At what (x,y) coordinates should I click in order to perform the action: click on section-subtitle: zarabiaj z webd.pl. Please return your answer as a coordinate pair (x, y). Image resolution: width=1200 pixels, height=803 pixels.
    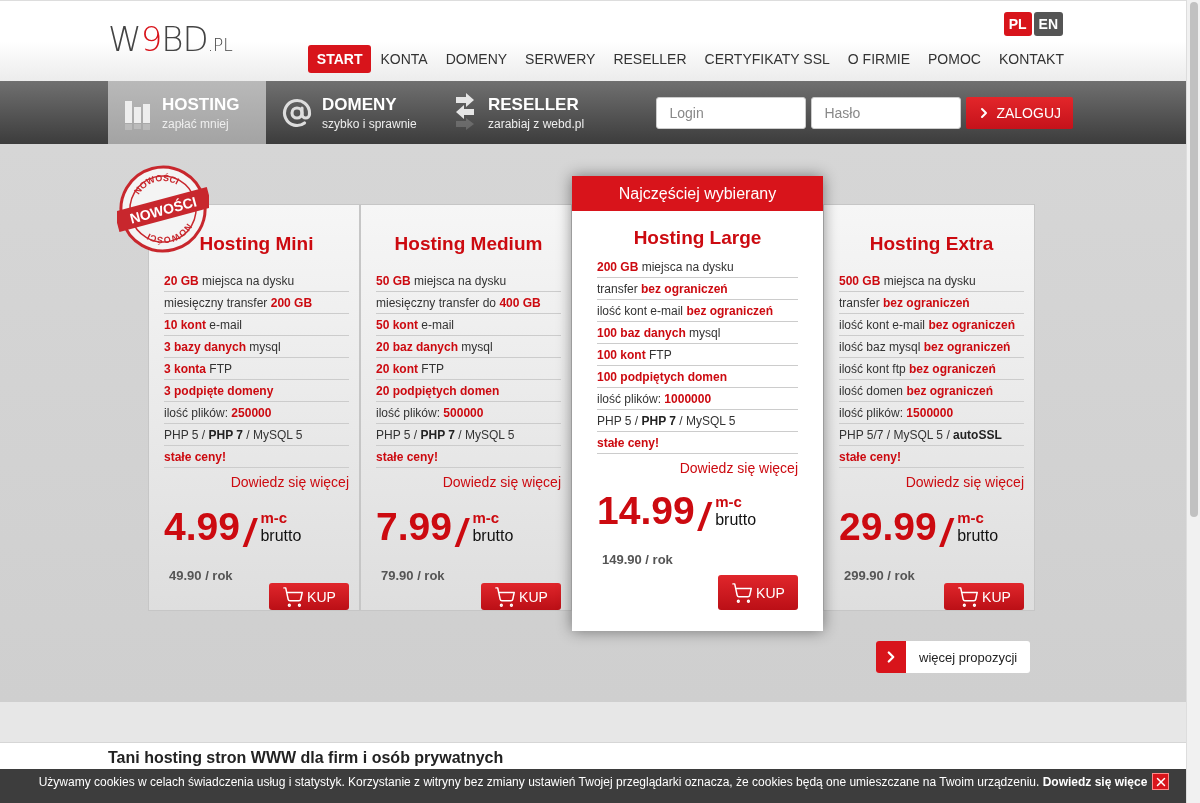
    Looking at the image, I should click on (536, 123).